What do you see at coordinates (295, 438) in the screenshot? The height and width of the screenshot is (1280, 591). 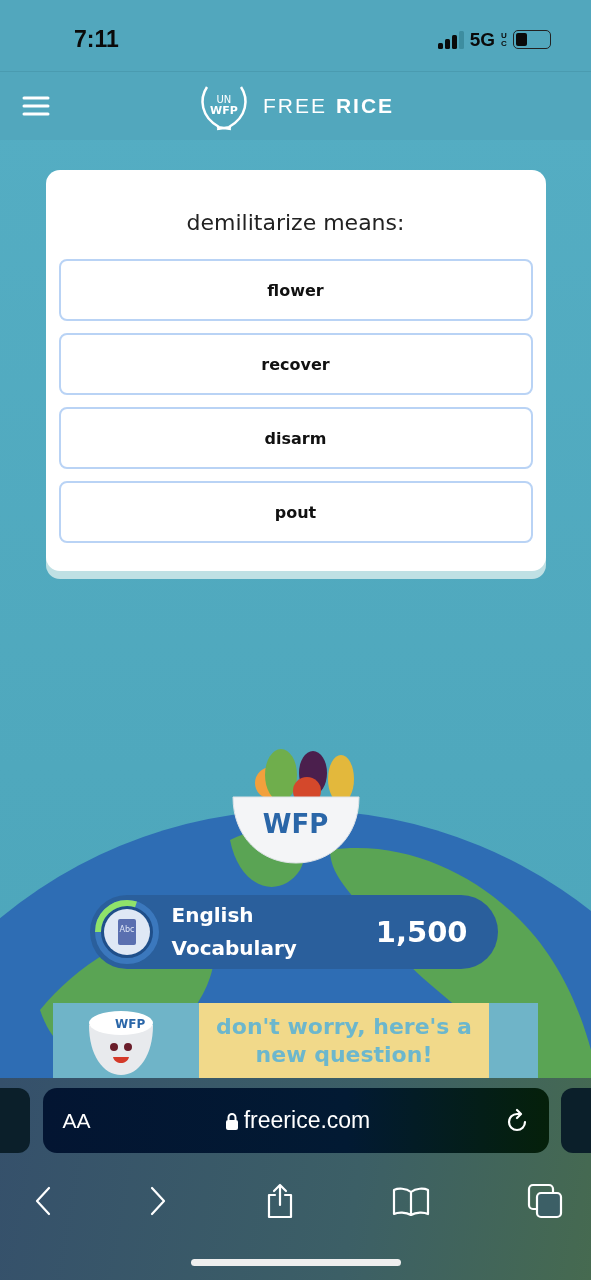 I see `answer-option: disarm` at bounding box center [295, 438].